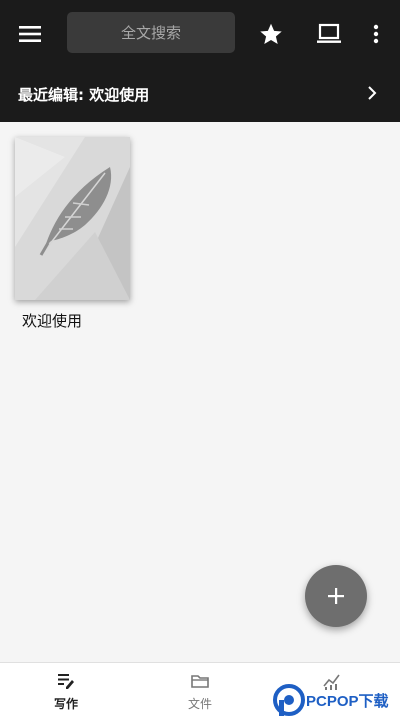  I want to click on recent-edit-label: 最近编辑: 欢迎使用, so click(84, 95).